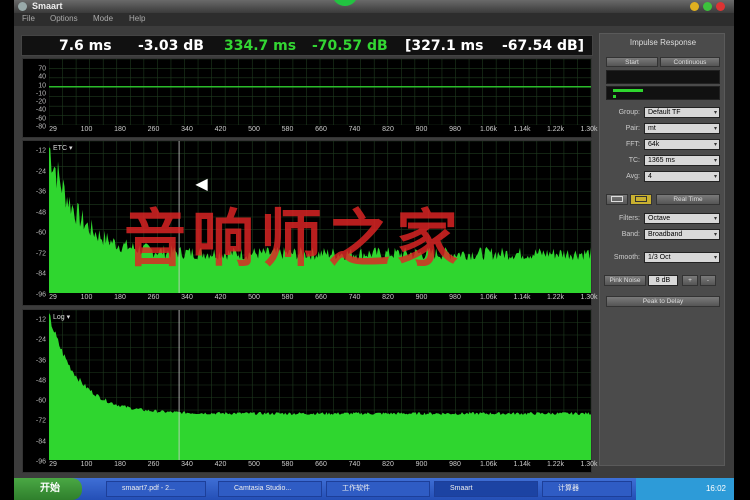 The width and height of the screenshot is (750, 500). What do you see at coordinates (254, 464) in the screenshot?
I see `x-tick-label: 500` at bounding box center [254, 464].